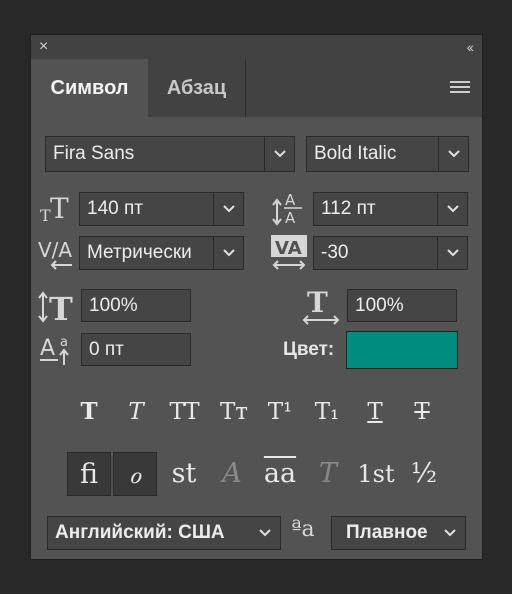 This screenshot has width=512, height=594. I want to click on baseline-shift-value: 0 пт, so click(106, 349).